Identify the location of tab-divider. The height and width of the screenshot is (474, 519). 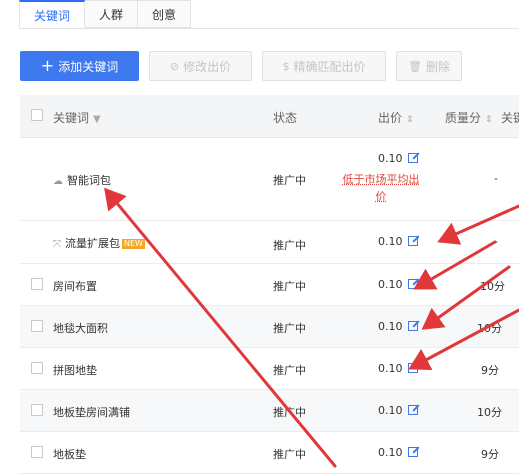
(269, 28).